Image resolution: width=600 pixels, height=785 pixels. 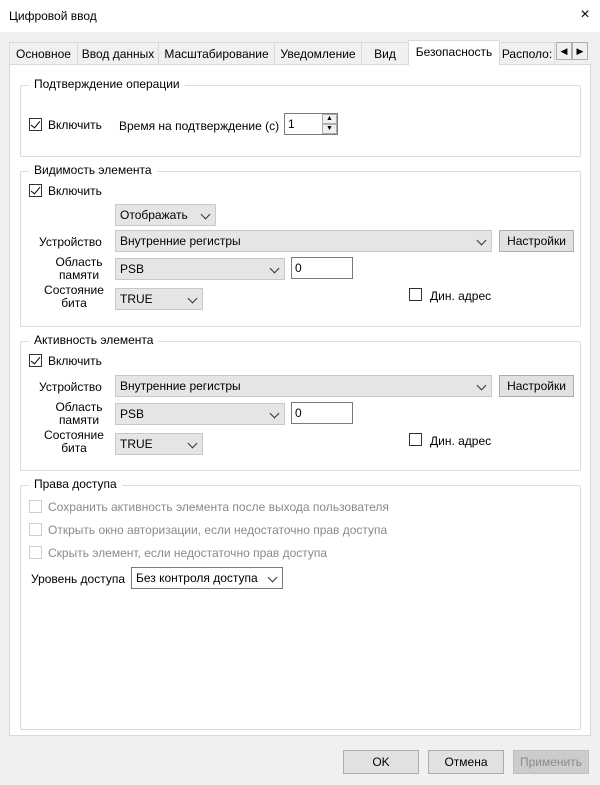 What do you see at coordinates (536, 241) in the screenshot?
I see `visibility-settings-button: Настройки` at bounding box center [536, 241].